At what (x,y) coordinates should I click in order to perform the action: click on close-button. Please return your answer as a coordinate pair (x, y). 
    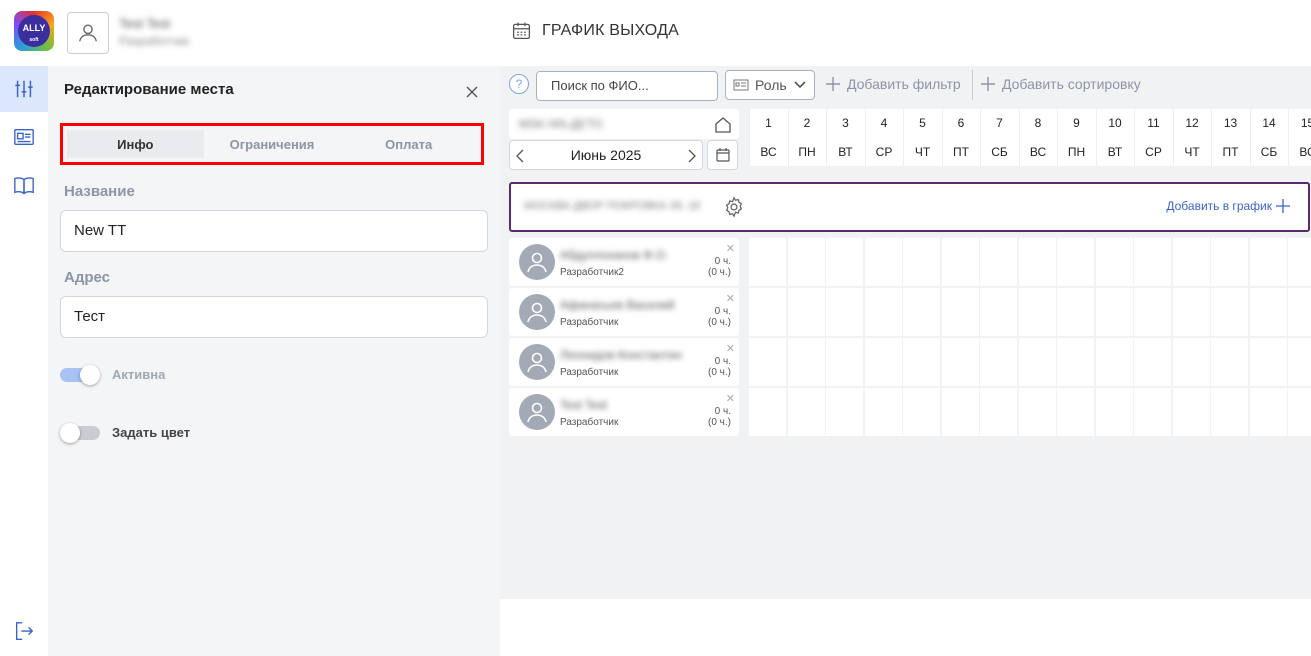
    Looking at the image, I should click on (472, 92).